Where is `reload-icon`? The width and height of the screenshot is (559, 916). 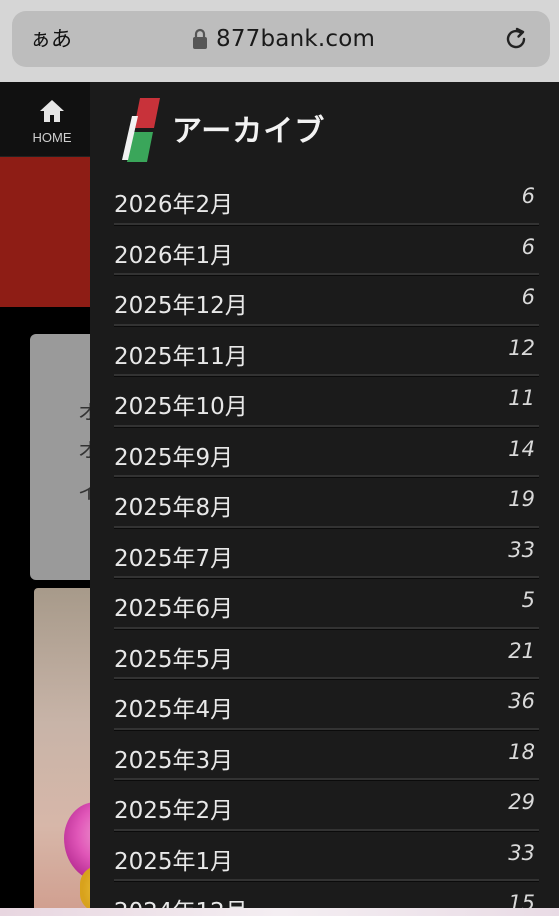 reload-icon is located at coordinates (516, 39).